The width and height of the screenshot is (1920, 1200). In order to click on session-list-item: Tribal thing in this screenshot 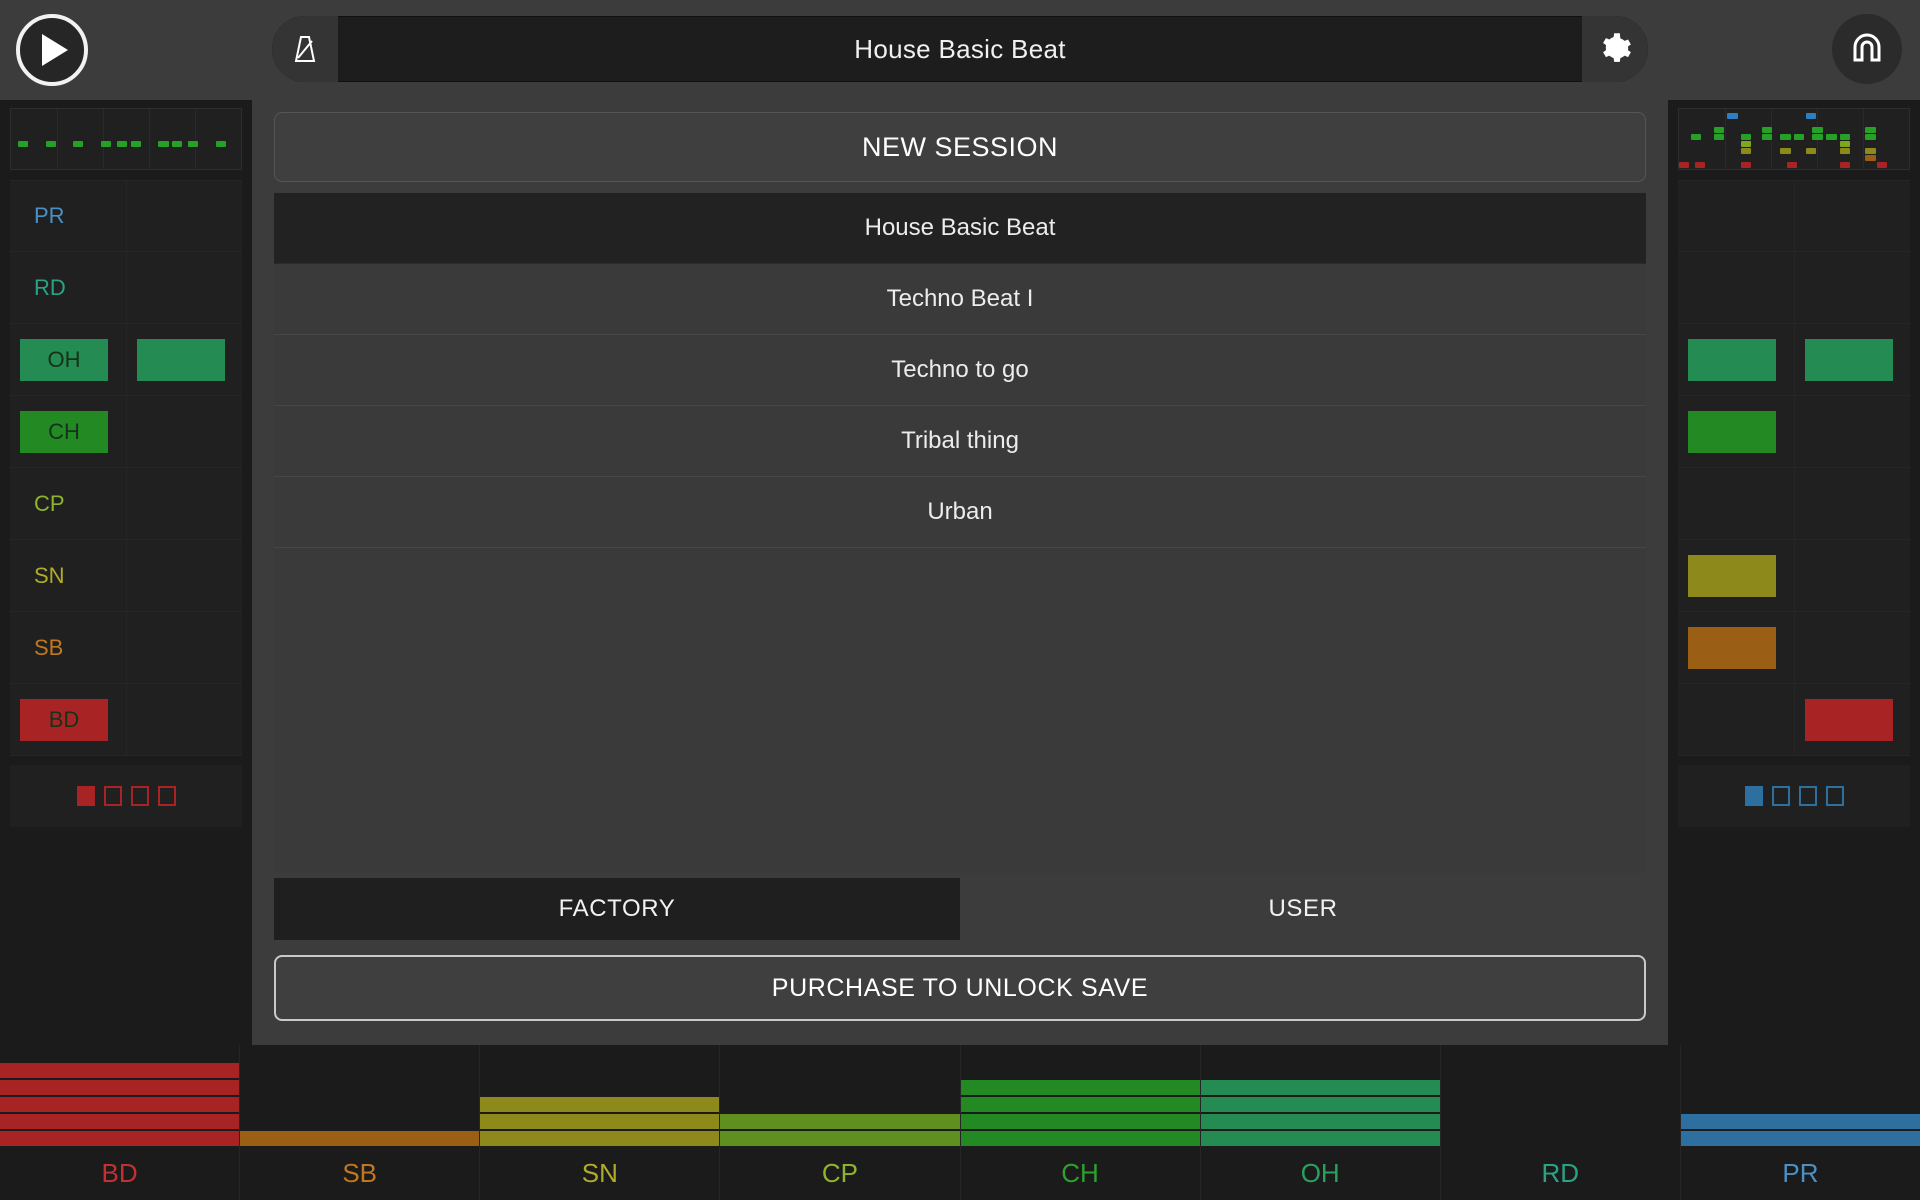, I will do `click(960, 441)`.